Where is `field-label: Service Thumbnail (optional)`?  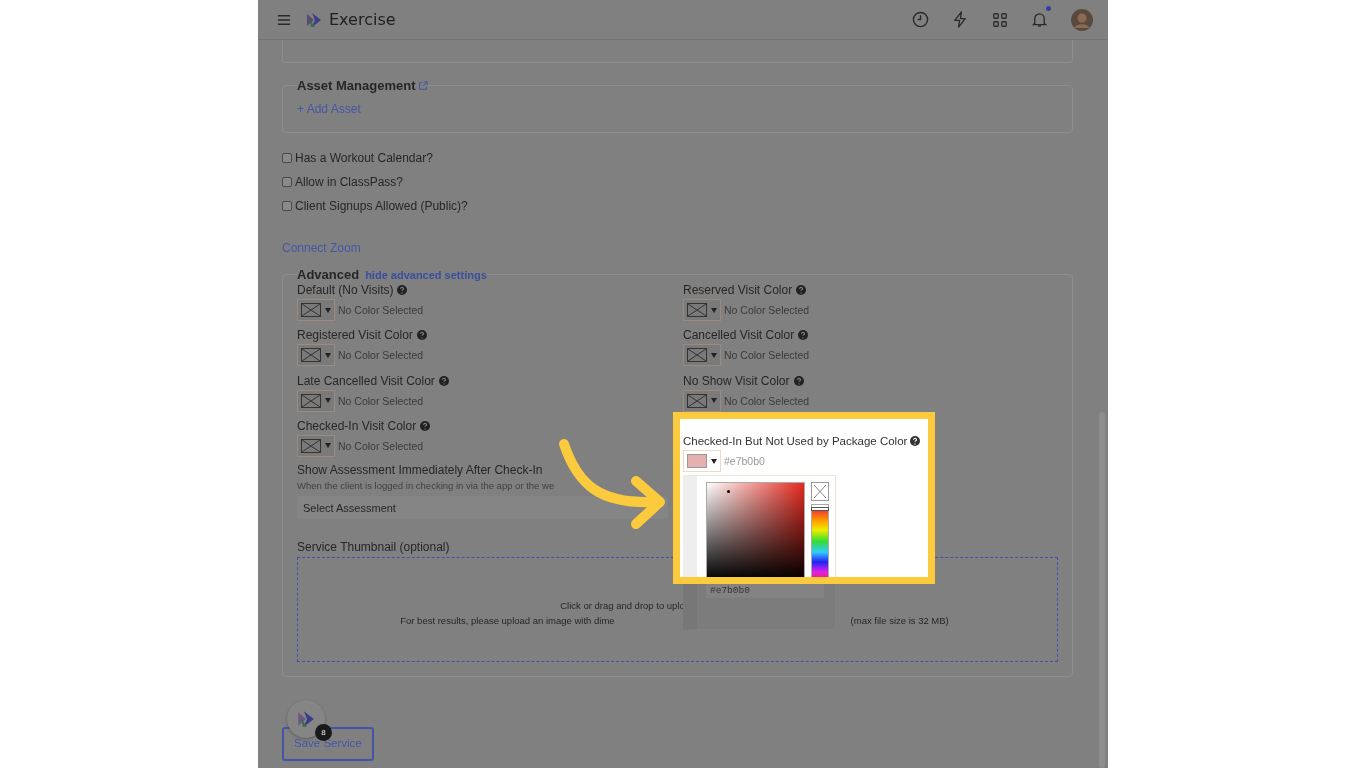 field-label: Service Thumbnail (optional) is located at coordinates (374, 547).